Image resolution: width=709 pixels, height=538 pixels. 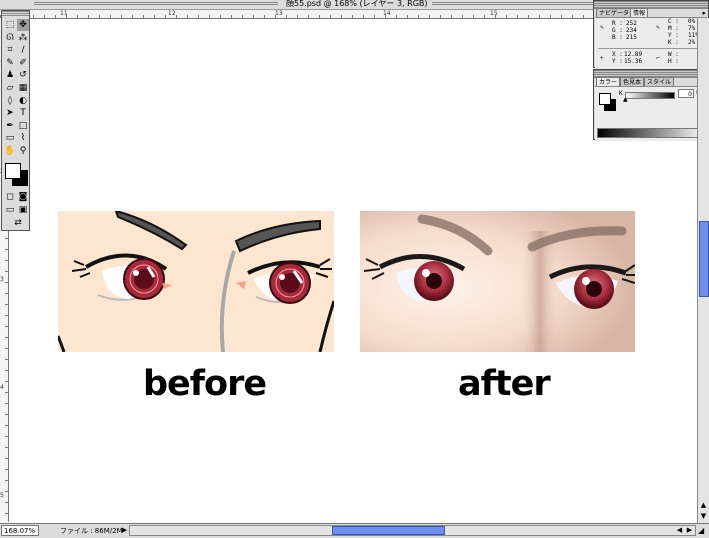 What do you see at coordinates (23, 63) in the screenshot?
I see `brush-tool-icon: ✐` at bounding box center [23, 63].